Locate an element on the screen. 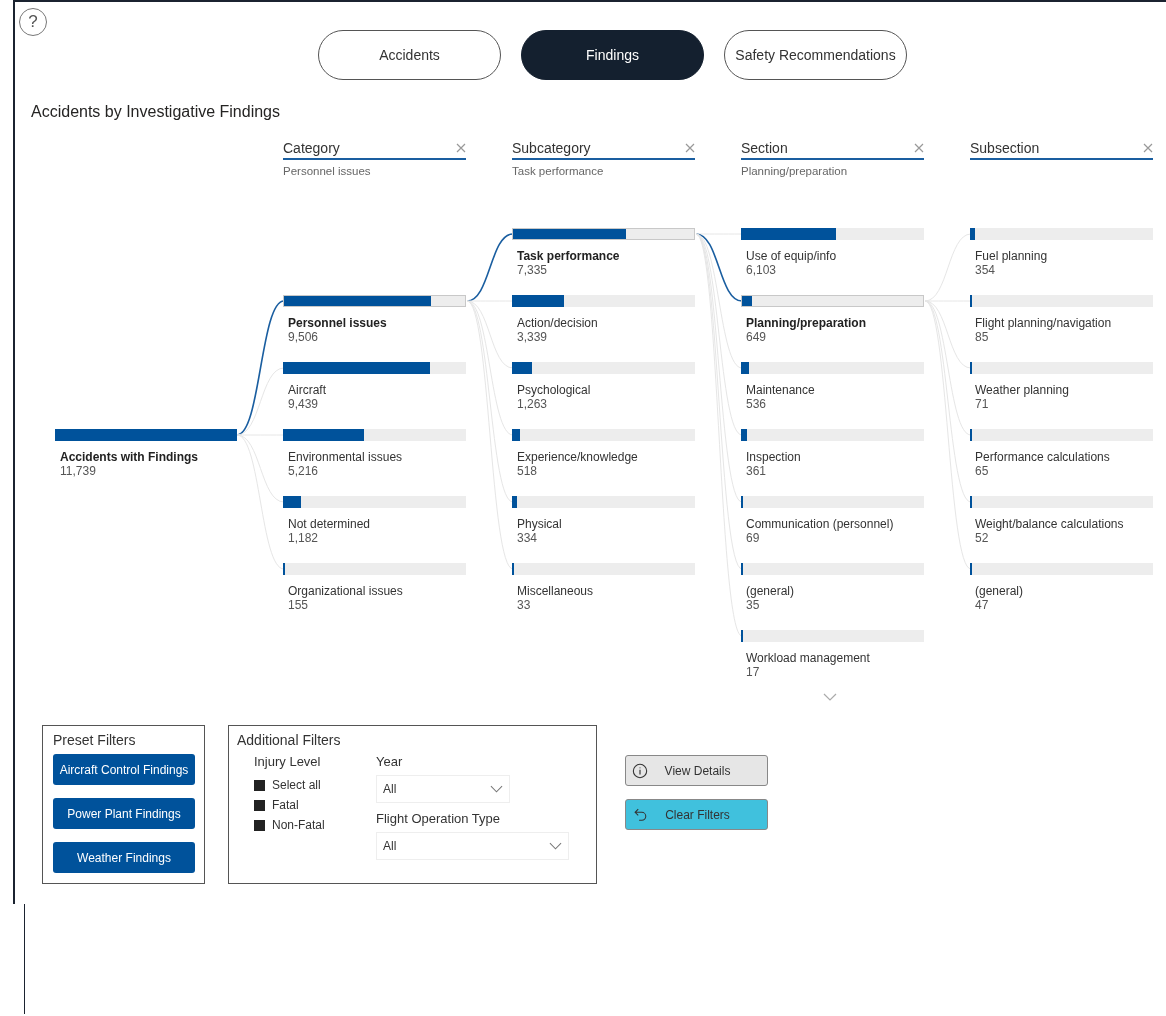 This screenshot has width=1166, height=1016. filter-label: Injury Level is located at coordinates (288, 761).